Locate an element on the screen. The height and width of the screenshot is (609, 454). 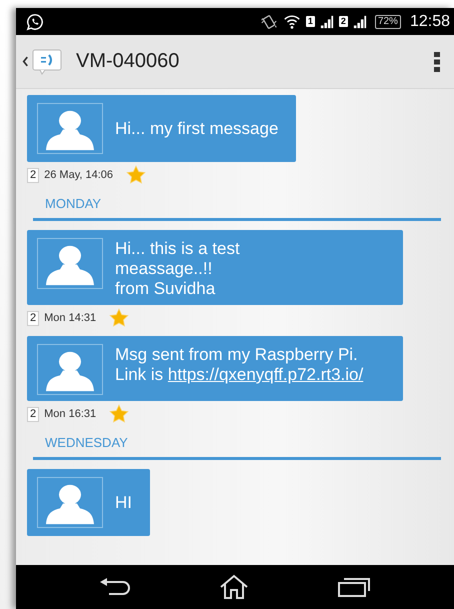
vibrate-icon is located at coordinates (269, 21).